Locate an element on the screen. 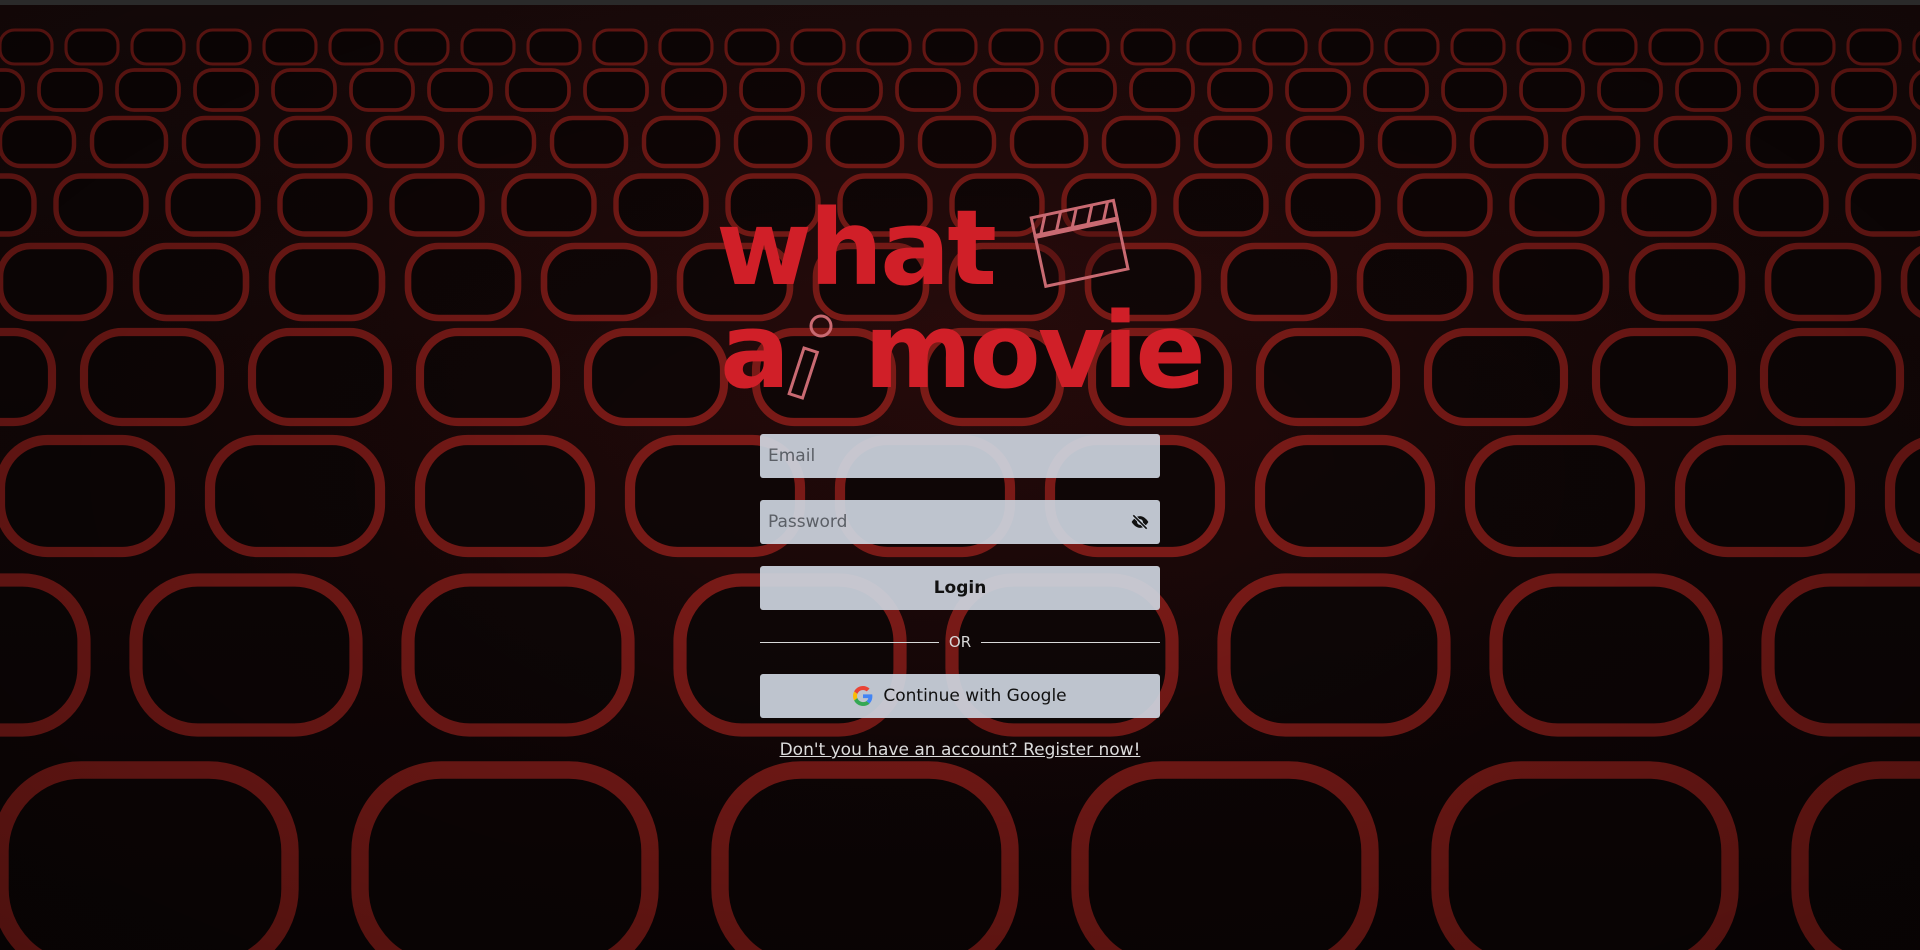  divider-line-right is located at coordinates (1071, 642).